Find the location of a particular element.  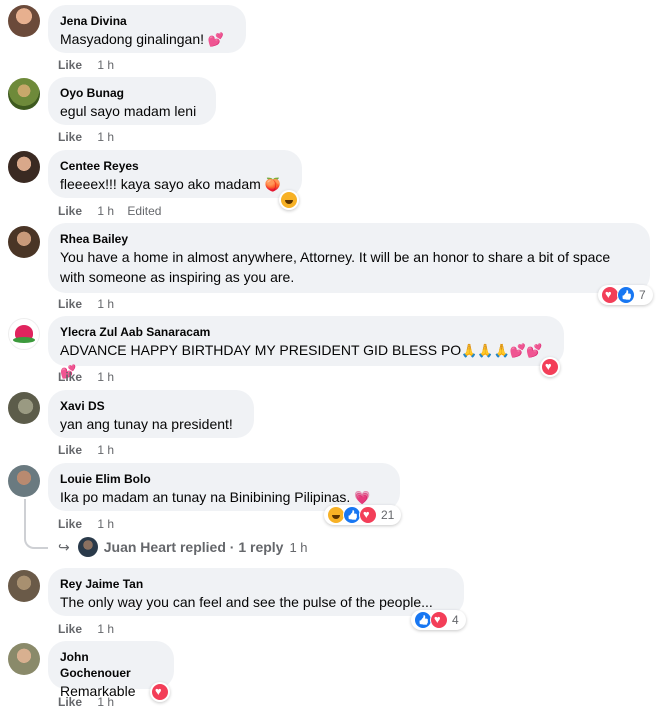

like-reaction-icon is located at coordinates (626, 295).